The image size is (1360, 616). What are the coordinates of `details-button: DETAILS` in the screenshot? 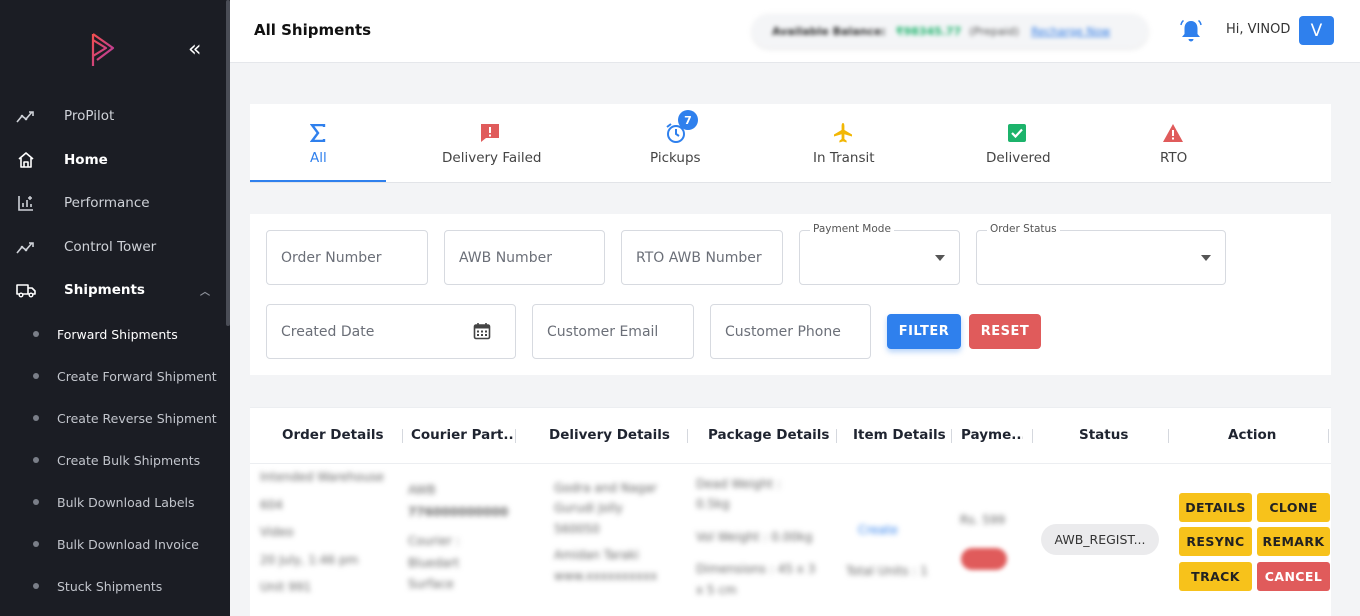 It's located at (1215, 507).